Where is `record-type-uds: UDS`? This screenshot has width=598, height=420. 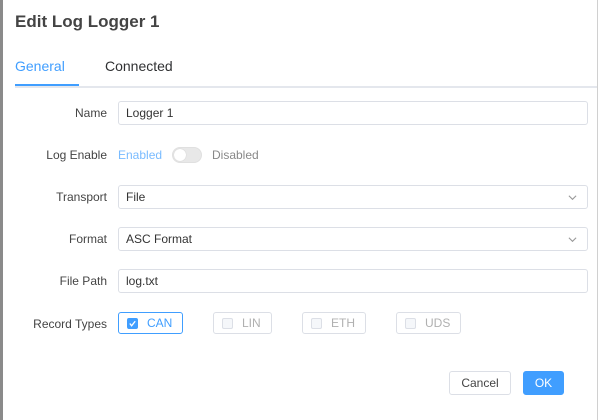
record-type-uds: UDS is located at coordinates (428, 323).